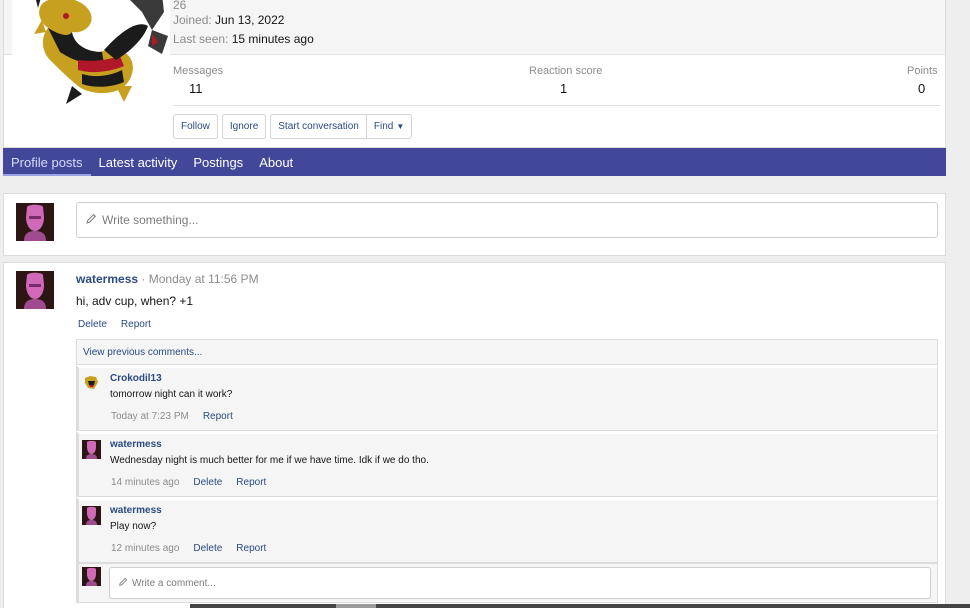  What do you see at coordinates (244, 126) in the screenshot?
I see `ignore-button: Ignore` at bounding box center [244, 126].